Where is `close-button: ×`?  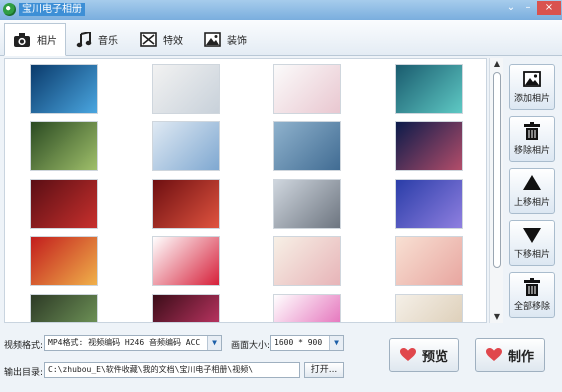
close-button: × is located at coordinates (549, 8).